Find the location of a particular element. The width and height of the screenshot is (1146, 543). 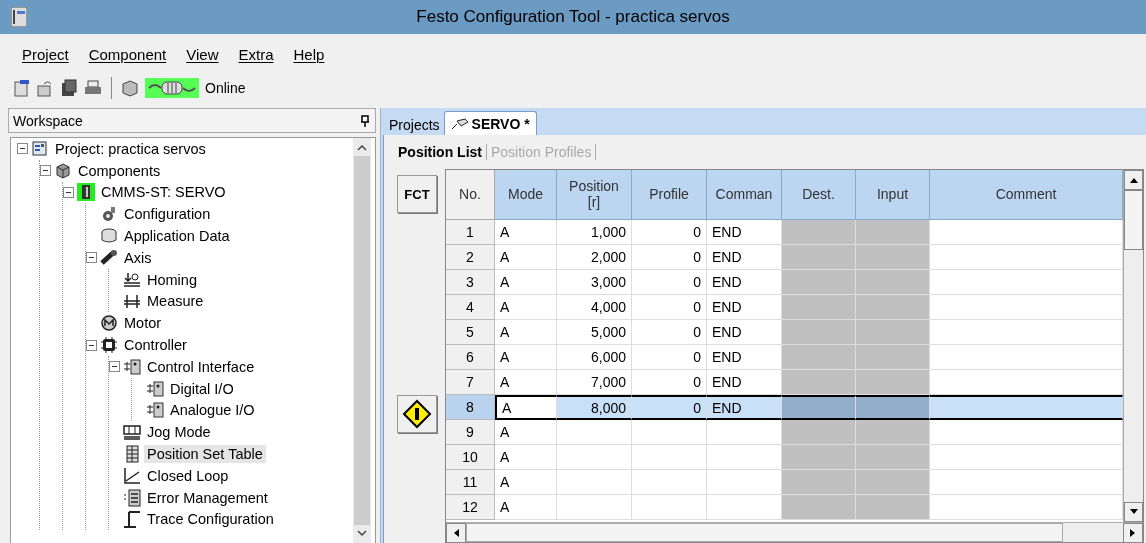

tree-item: Jog Mode is located at coordinates (179, 432).